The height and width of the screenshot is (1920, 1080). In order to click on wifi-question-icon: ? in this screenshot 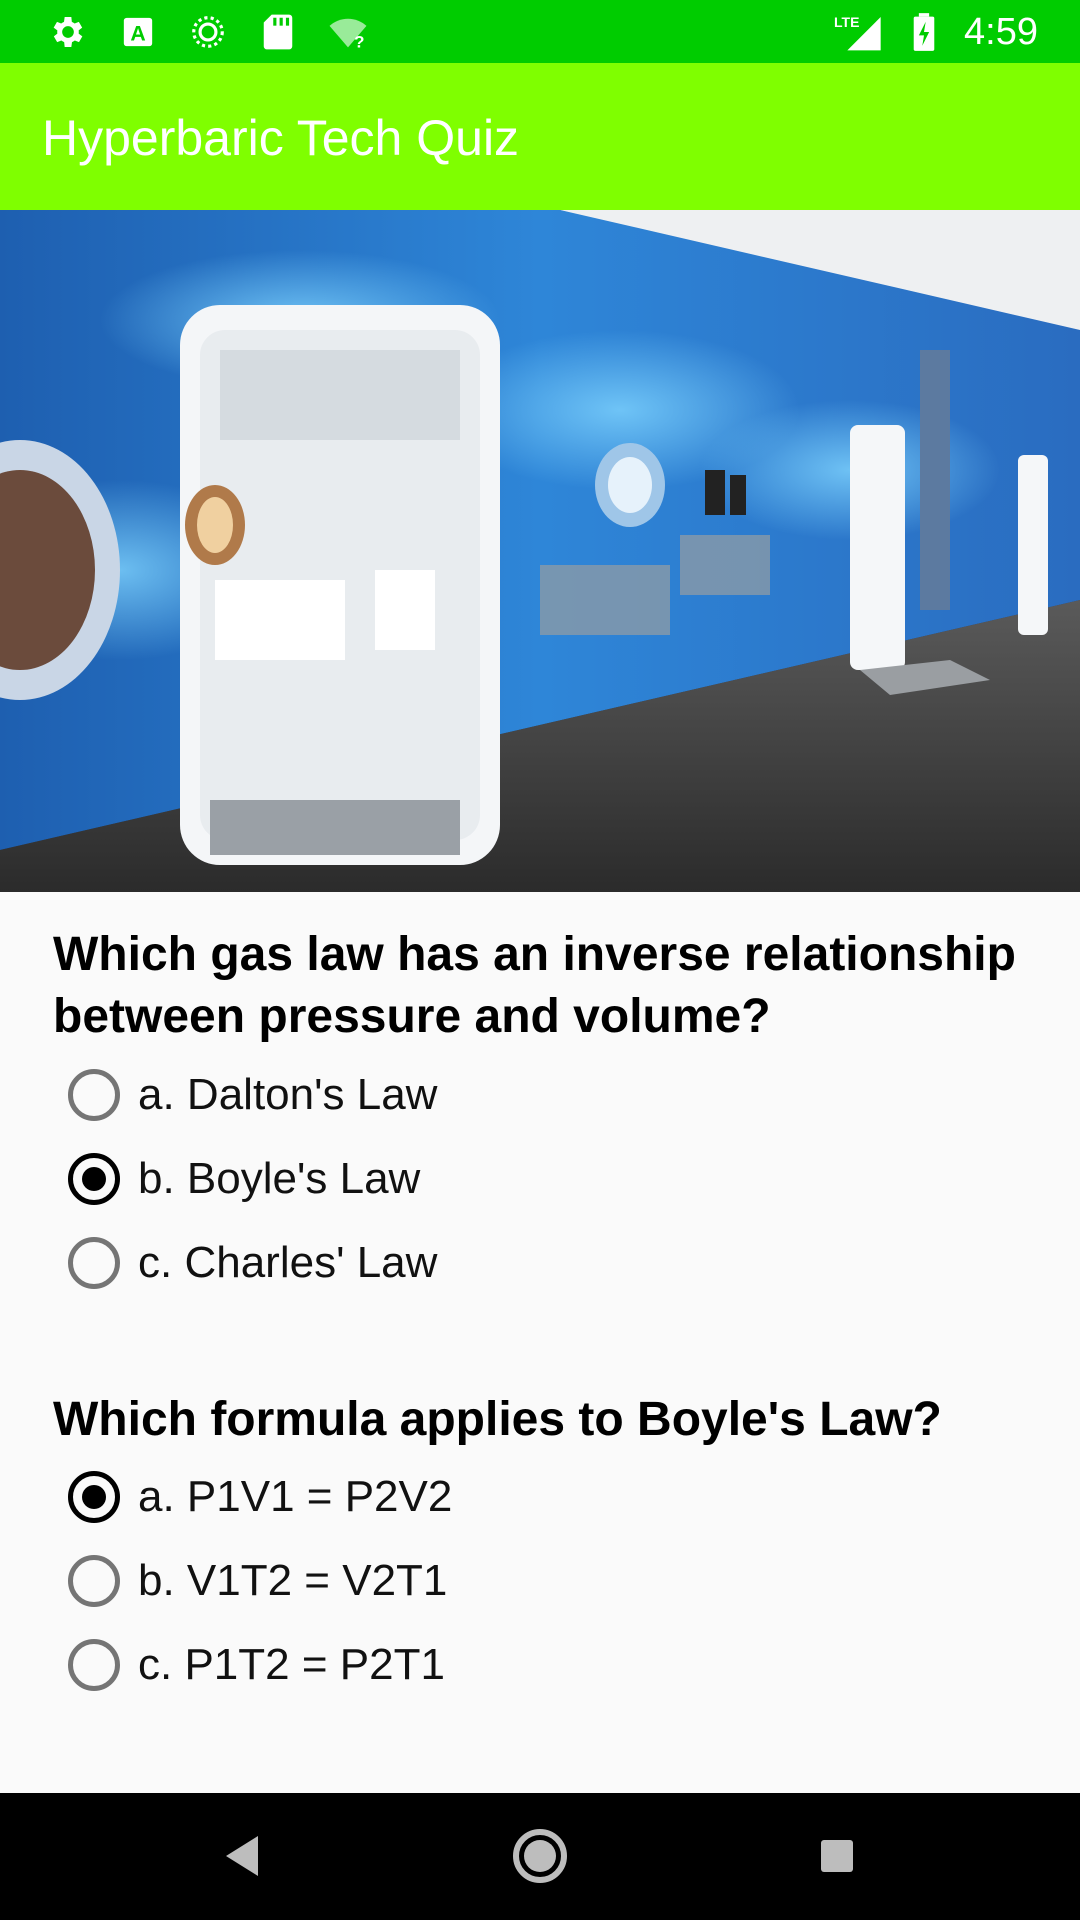, I will do `click(348, 32)`.